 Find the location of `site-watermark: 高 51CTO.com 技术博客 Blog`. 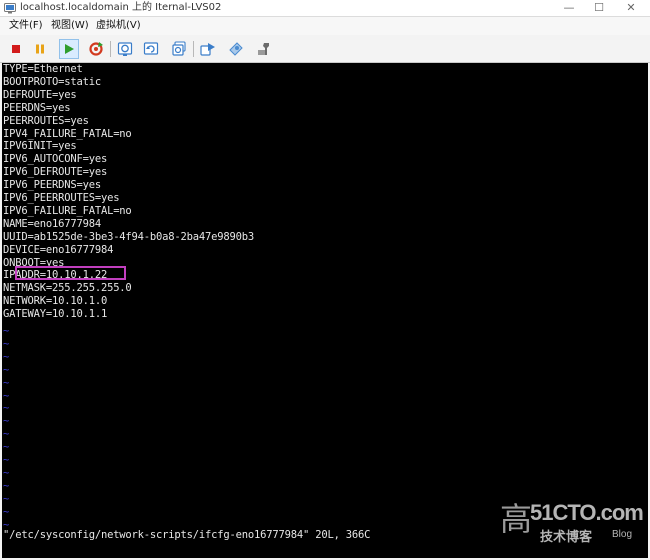

site-watermark: 高 51CTO.com 技术博客 Blog is located at coordinates (572, 525).